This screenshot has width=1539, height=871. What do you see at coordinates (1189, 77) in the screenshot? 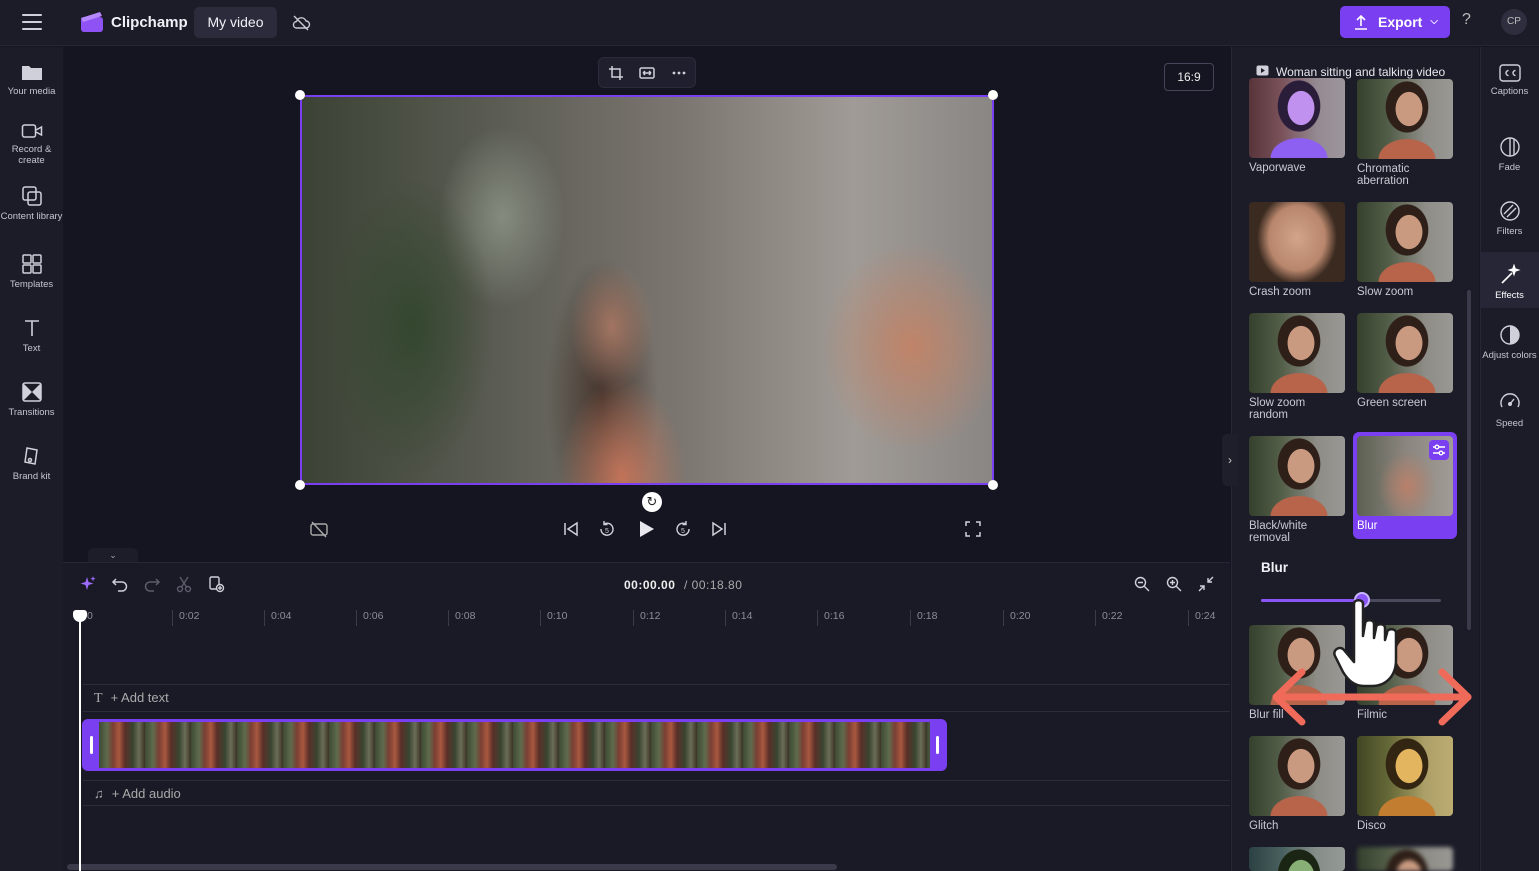
I see `aspect-ratio-button: 16:9` at bounding box center [1189, 77].